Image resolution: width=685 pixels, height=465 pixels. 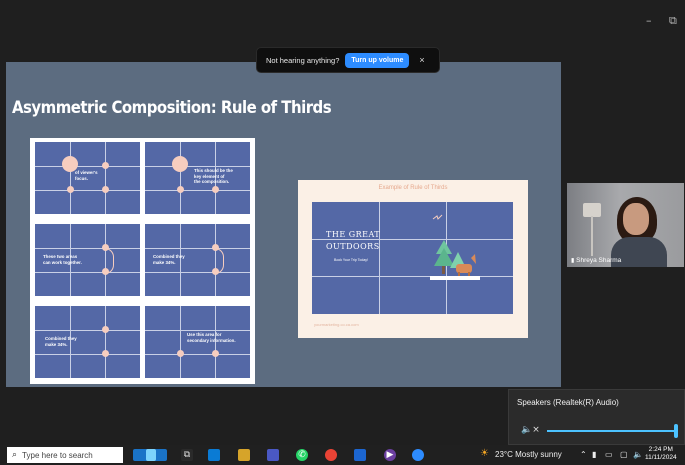 I want to click on slide-title: Asymmetric Composition: Rule of Thirds, so click(x=172, y=108).